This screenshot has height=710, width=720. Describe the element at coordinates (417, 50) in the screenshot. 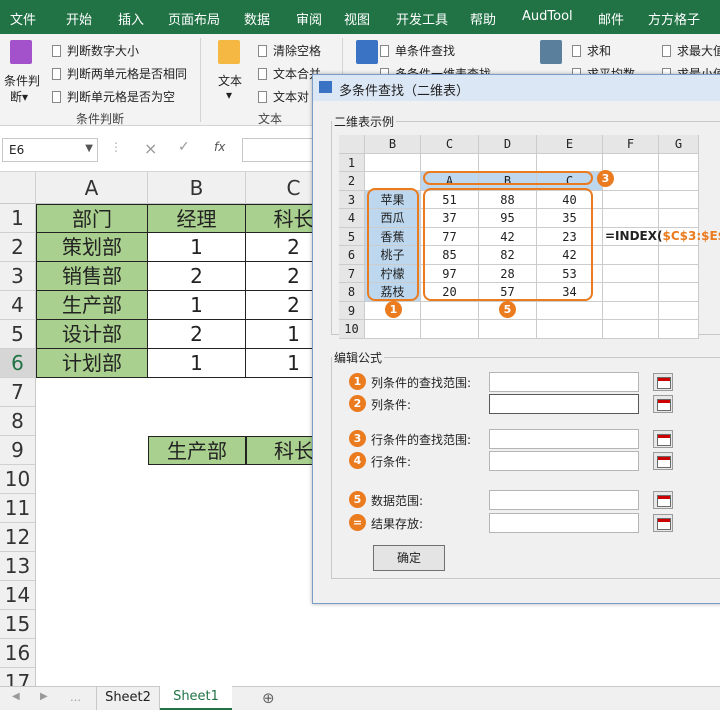

I see `ribbon-item: 单条件查找` at that location.